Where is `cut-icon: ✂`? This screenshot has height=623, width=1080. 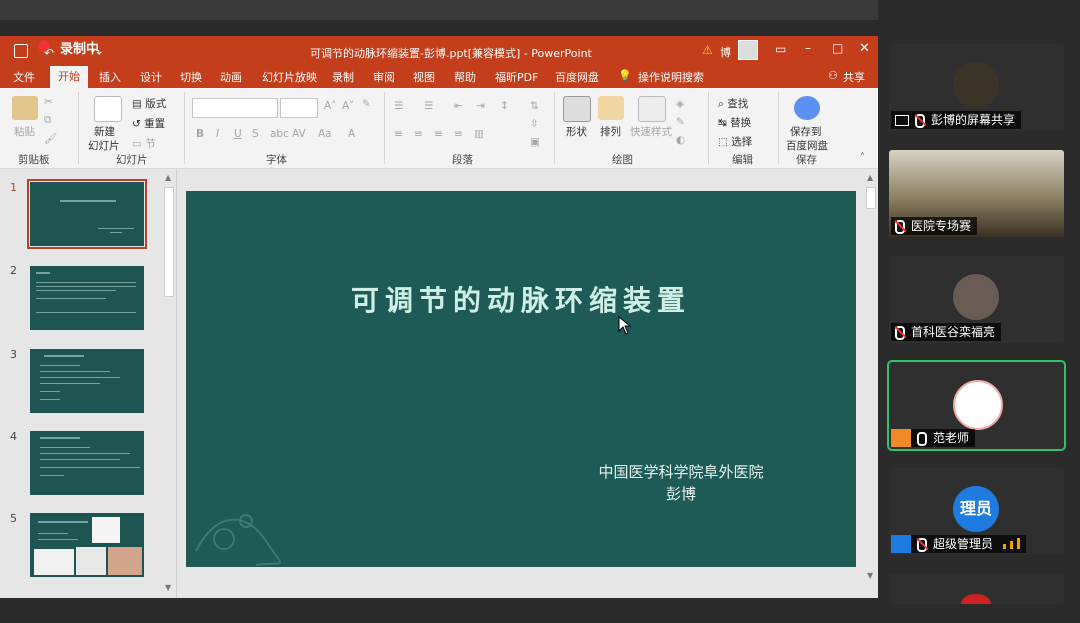
cut-icon: ✂ is located at coordinates (48, 102).